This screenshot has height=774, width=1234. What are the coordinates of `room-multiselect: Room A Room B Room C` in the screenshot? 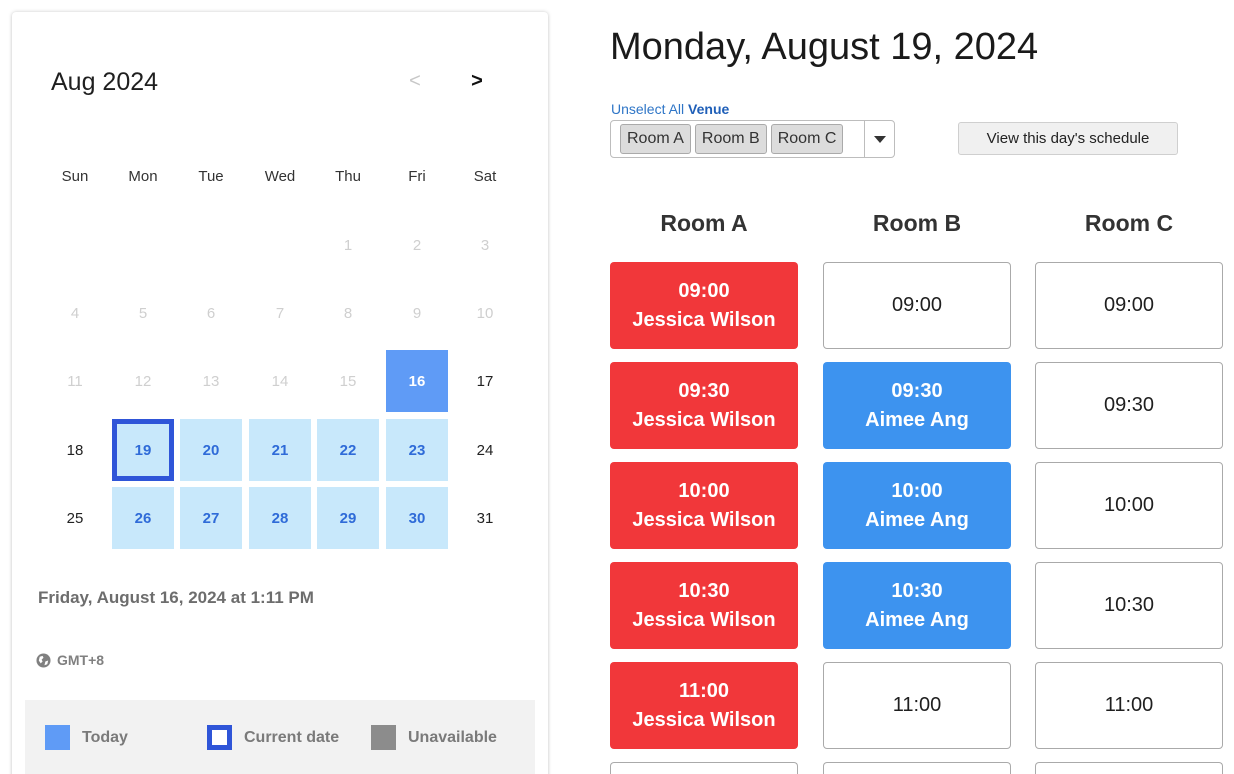 It's located at (752, 139).